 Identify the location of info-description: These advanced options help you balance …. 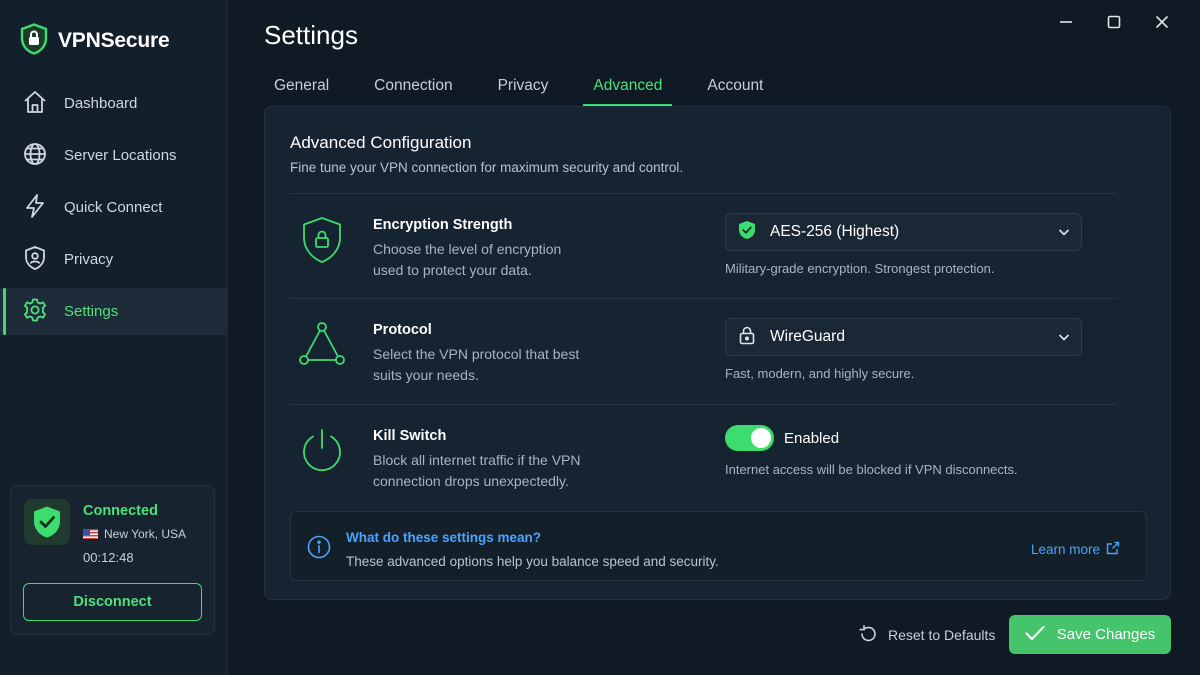
(532, 561).